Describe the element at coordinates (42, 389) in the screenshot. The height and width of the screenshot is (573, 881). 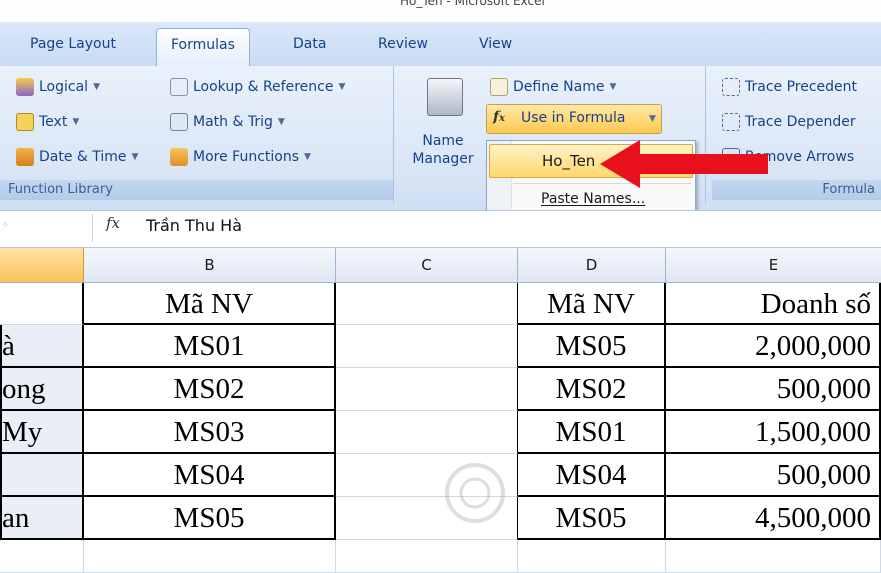
I see `cell-a3: ong` at that location.